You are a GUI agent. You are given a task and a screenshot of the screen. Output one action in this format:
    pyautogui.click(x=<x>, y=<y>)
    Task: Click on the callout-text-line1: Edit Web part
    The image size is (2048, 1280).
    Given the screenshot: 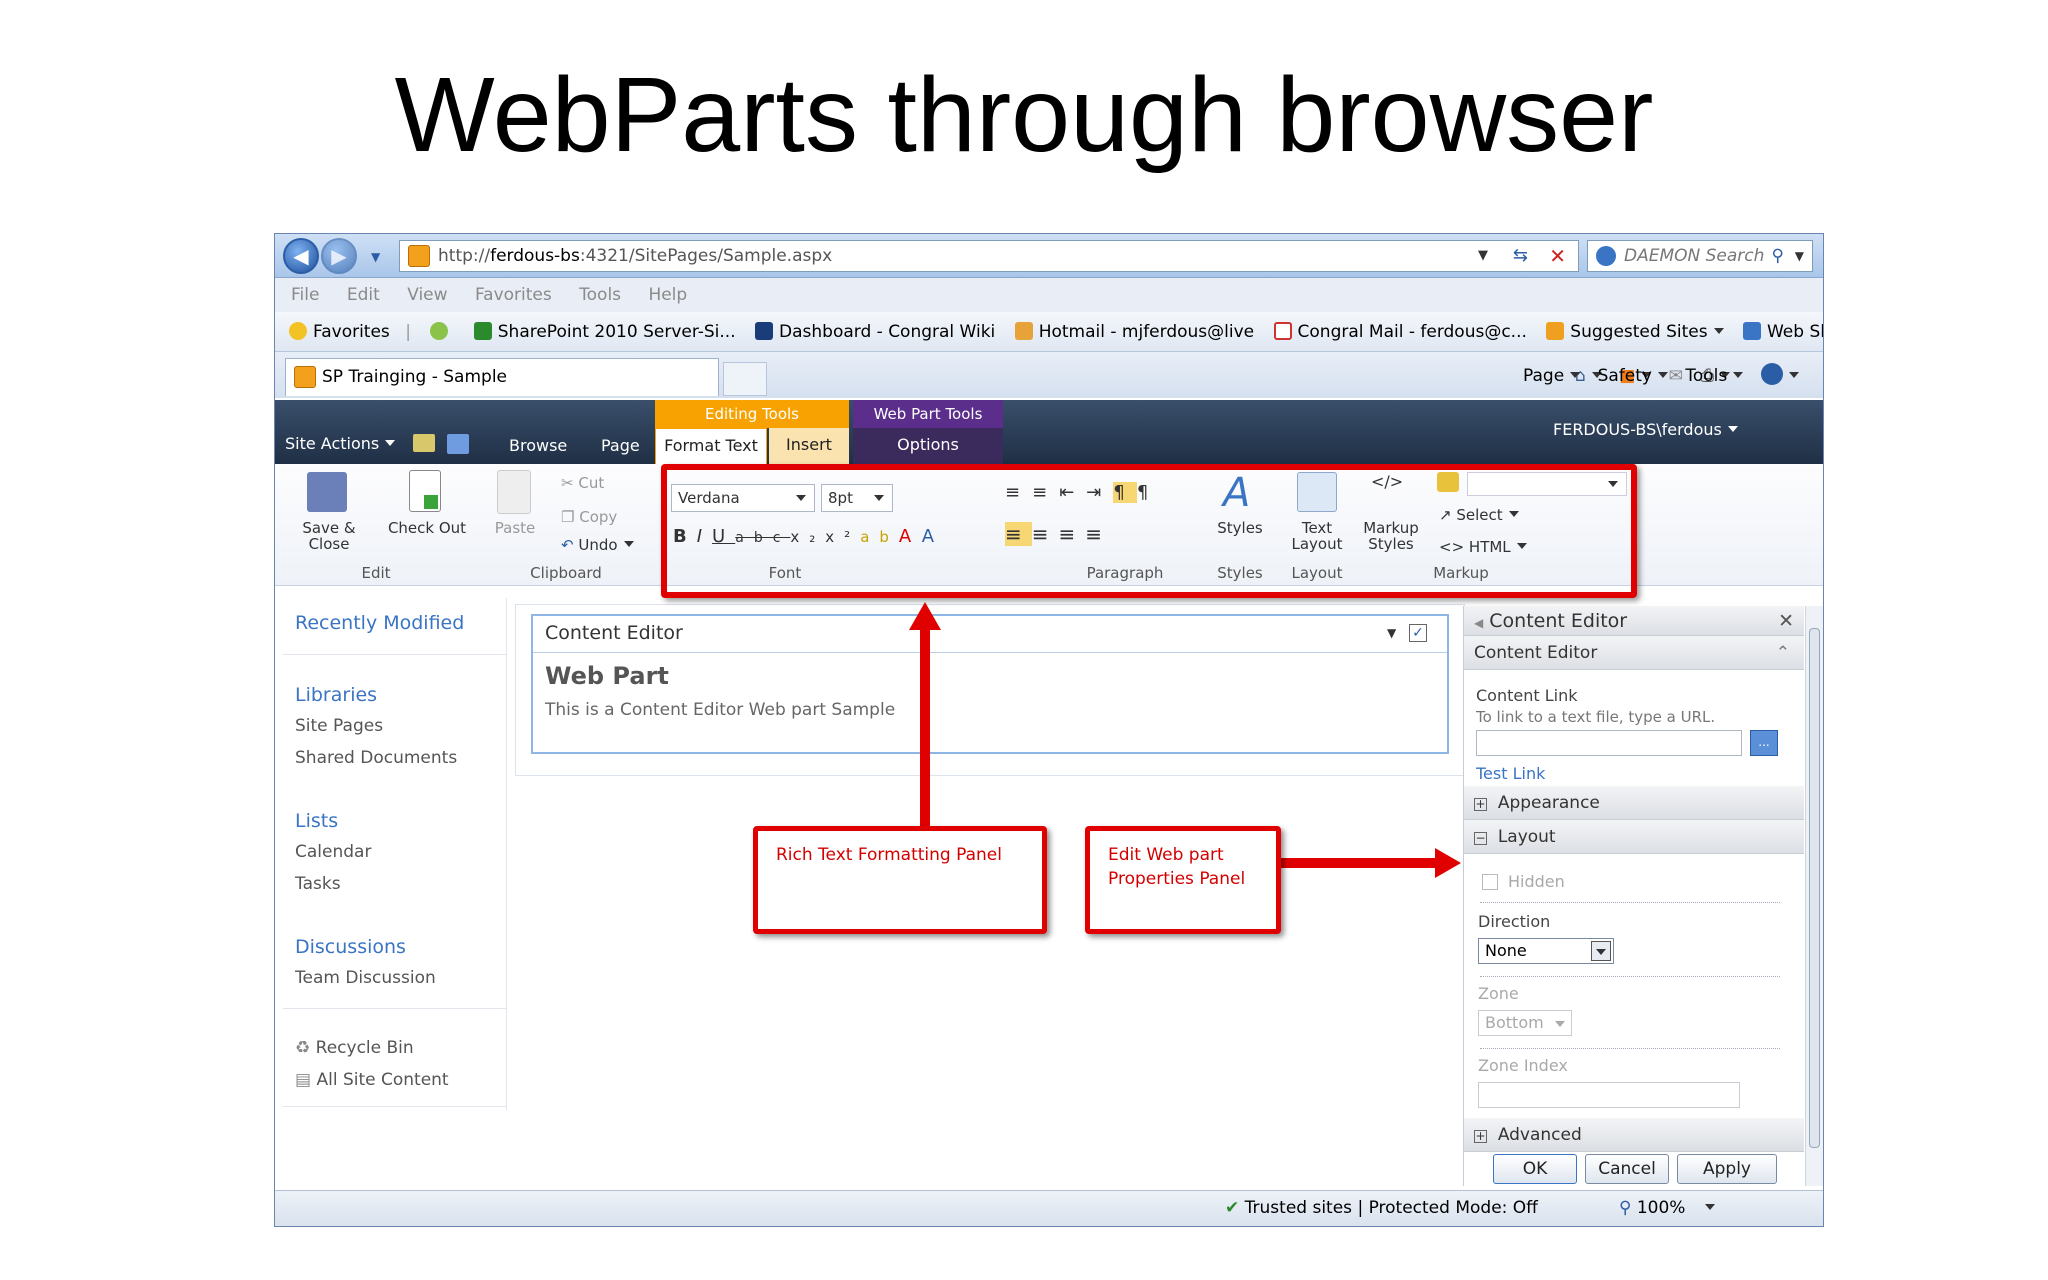 What is the action you would take?
    pyautogui.click(x=1166, y=855)
    